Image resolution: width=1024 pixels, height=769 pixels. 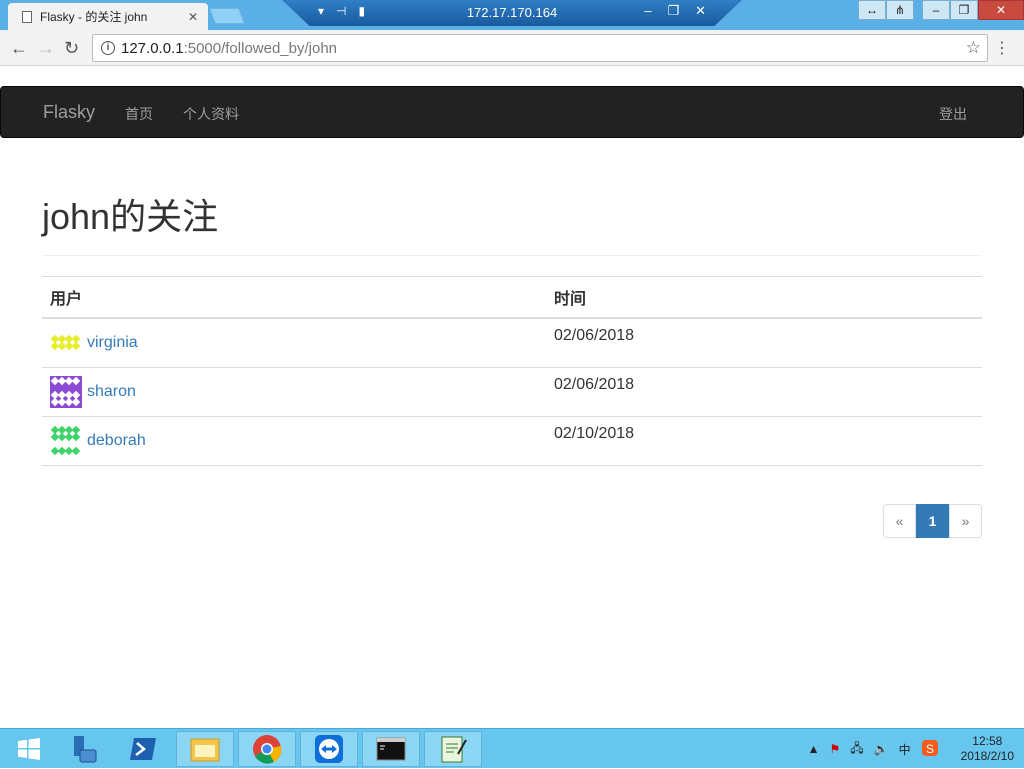 What do you see at coordinates (540, 48) in the screenshot?
I see `address-bar: i 127.0.0.1:5000/followed_by/john ☆` at bounding box center [540, 48].